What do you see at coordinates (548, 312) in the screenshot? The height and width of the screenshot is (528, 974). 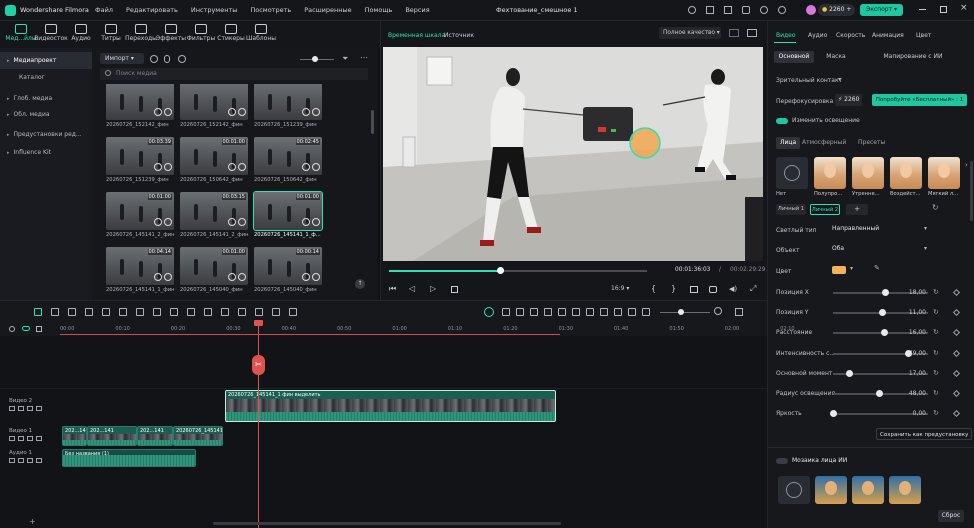 I see `sticker-tool-icon` at bounding box center [548, 312].